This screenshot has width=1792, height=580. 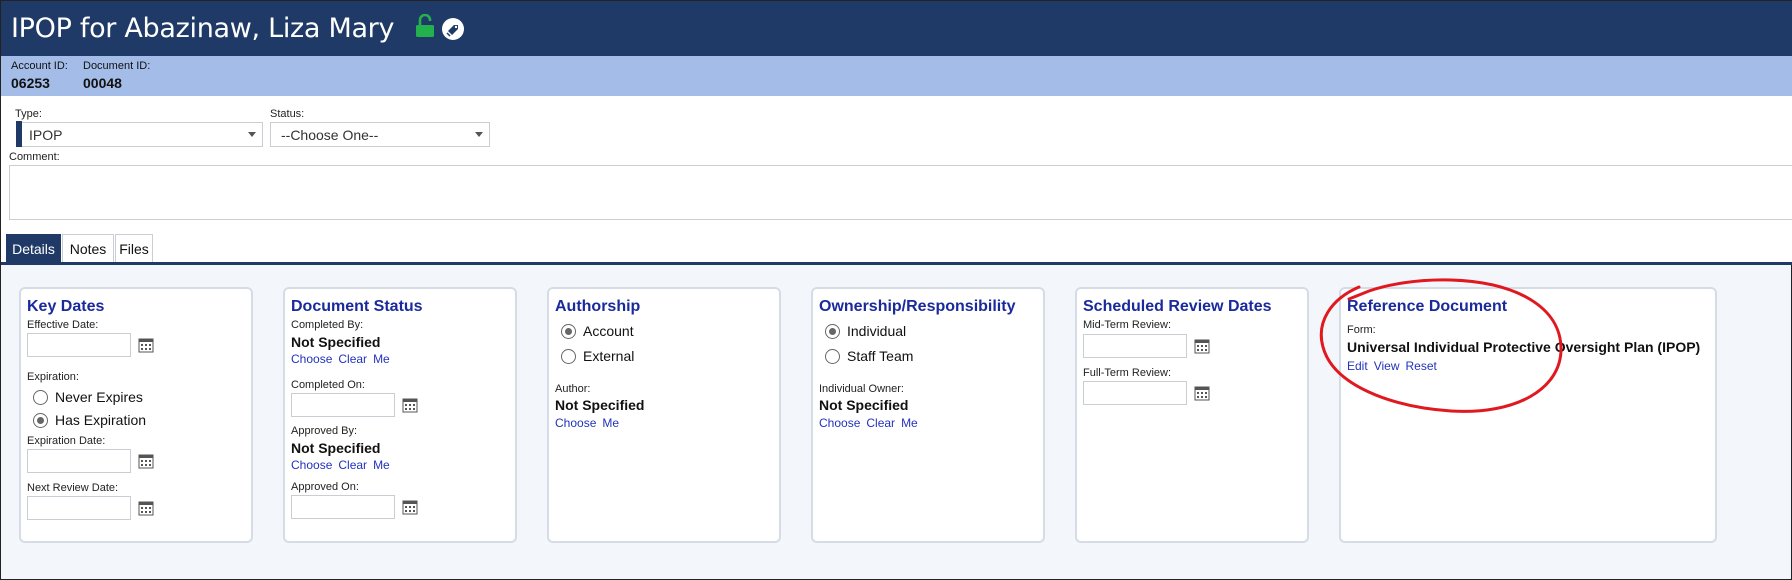 I want to click on author-value: Not Specified, so click(x=600, y=405).